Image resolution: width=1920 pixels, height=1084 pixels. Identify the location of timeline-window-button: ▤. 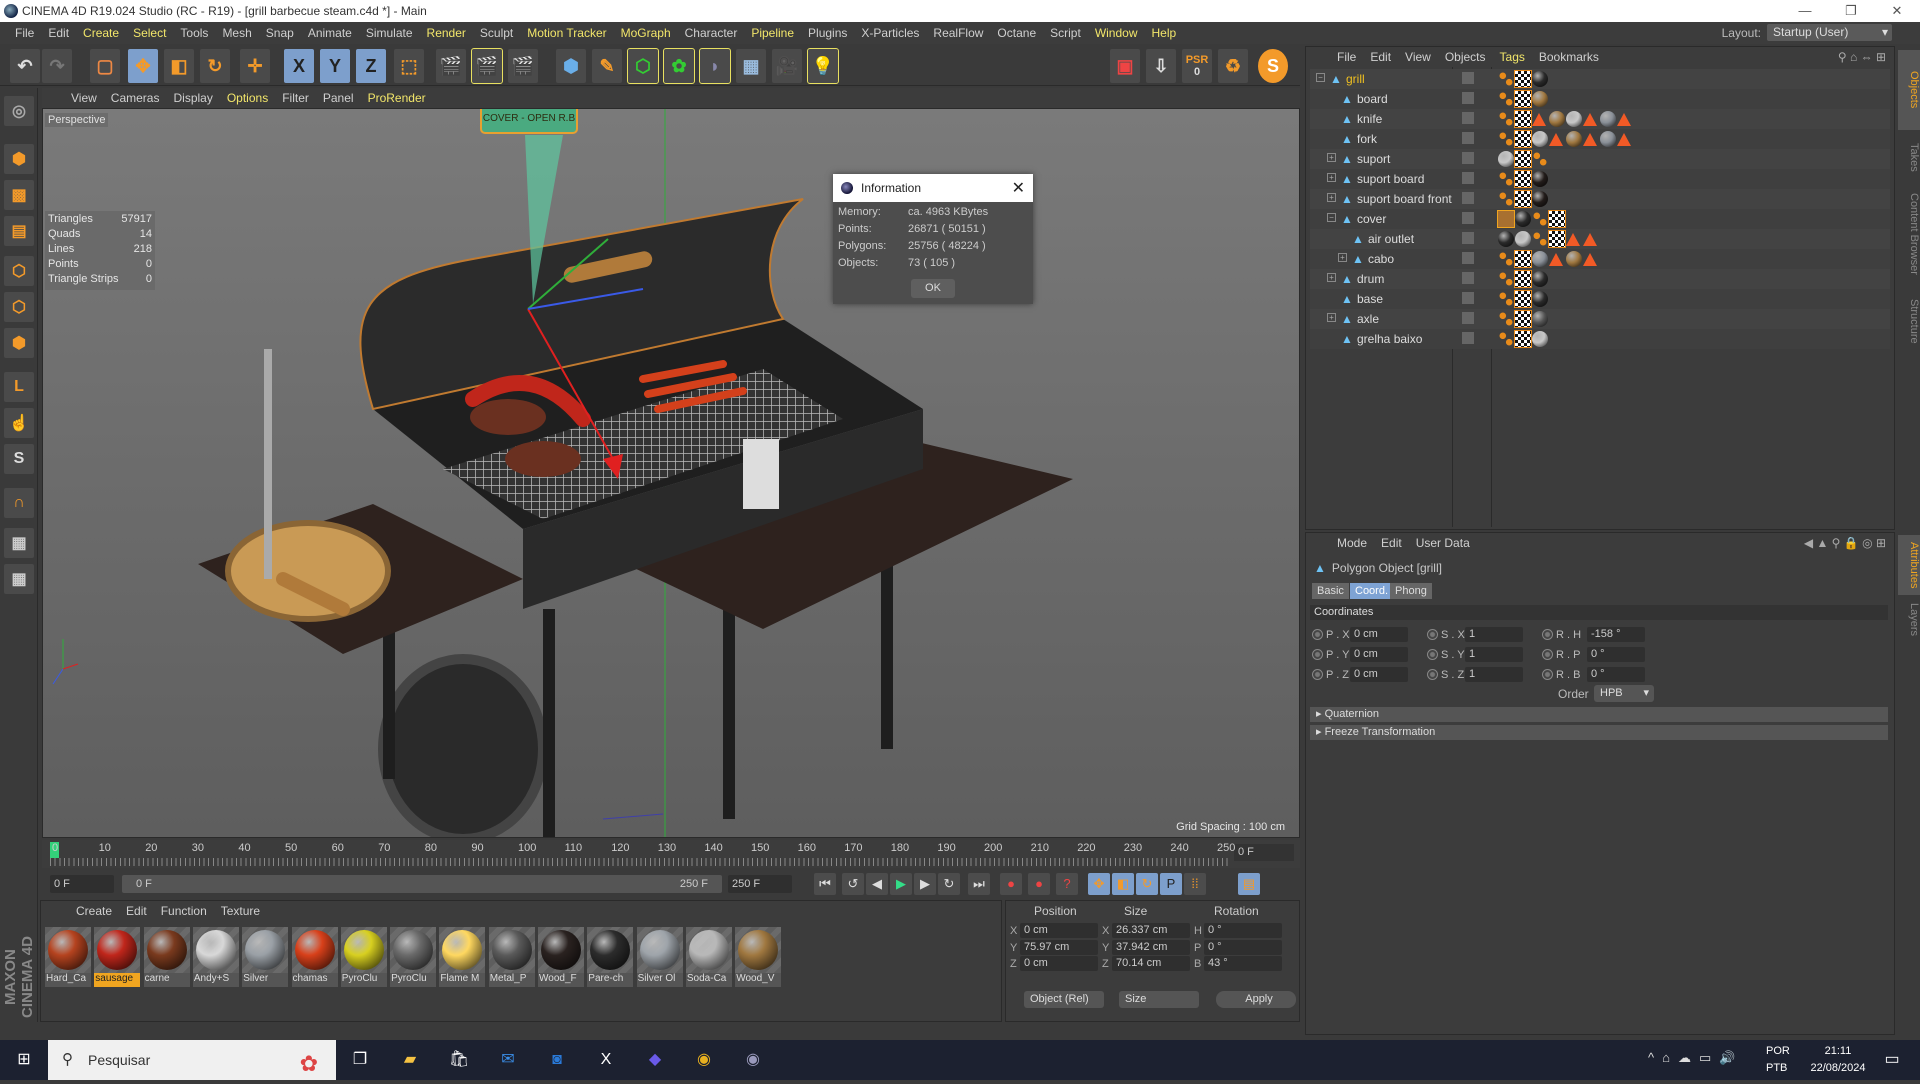
(1249, 884).